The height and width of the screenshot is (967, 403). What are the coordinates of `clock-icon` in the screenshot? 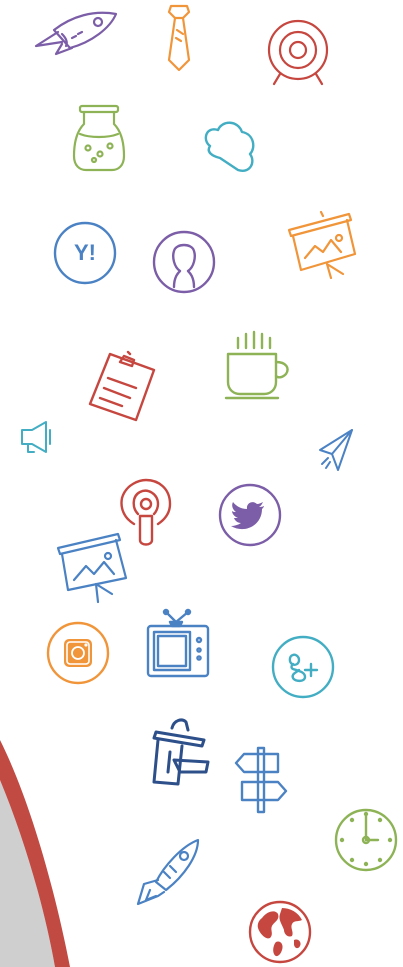 It's located at (366, 840).